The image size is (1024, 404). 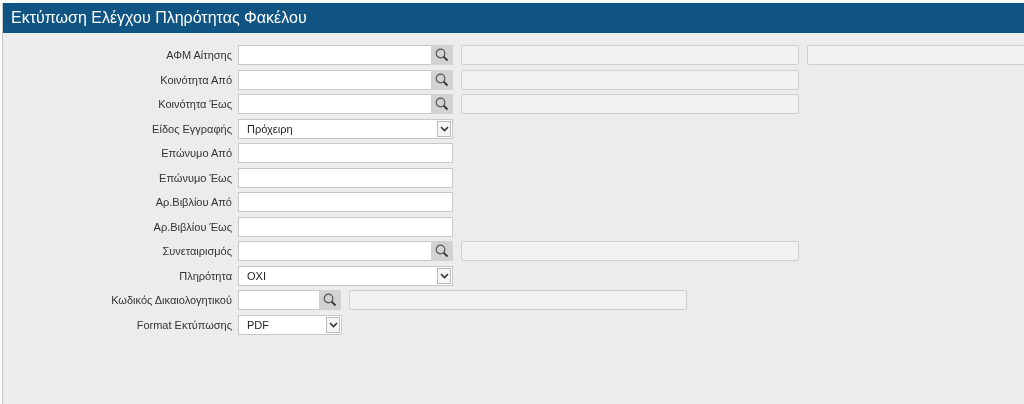 What do you see at coordinates (194, 104) in the screenshot?
I see `field-label: Κοινότητα Έως` at bounding box center [194, 104].